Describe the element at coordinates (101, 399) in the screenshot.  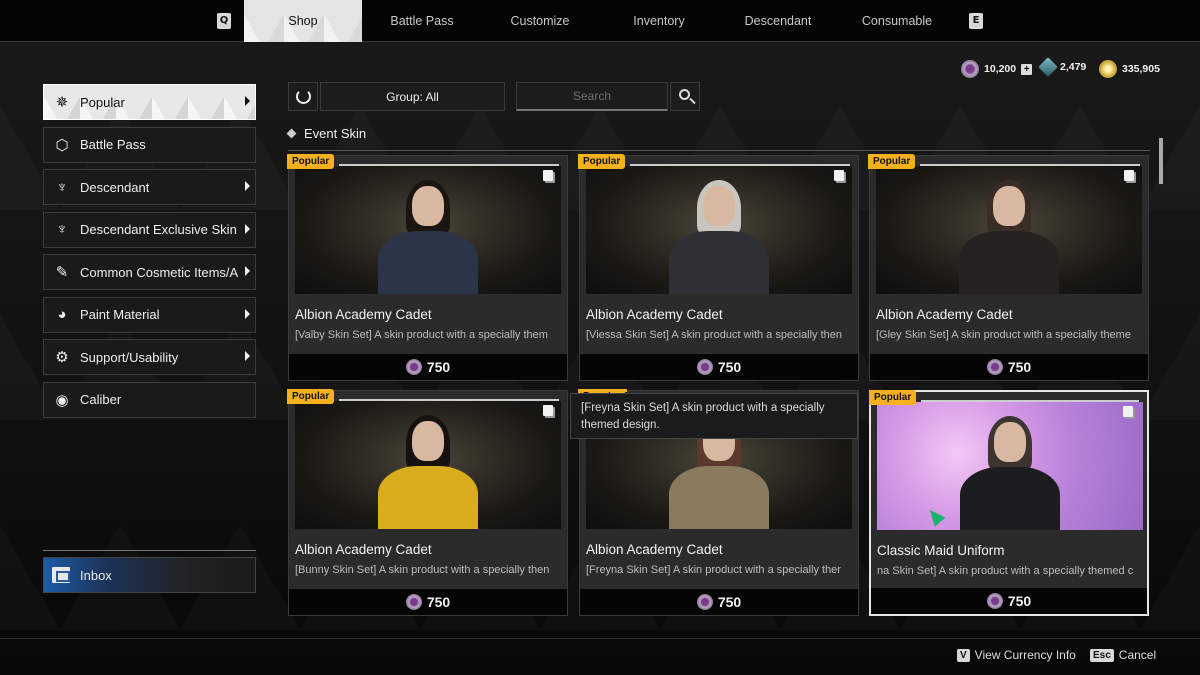
I see `sidebar-item-label: Caliber` at that location.